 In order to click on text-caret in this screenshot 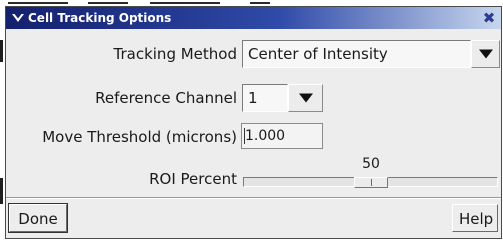, I will do `click(244, 136)`.